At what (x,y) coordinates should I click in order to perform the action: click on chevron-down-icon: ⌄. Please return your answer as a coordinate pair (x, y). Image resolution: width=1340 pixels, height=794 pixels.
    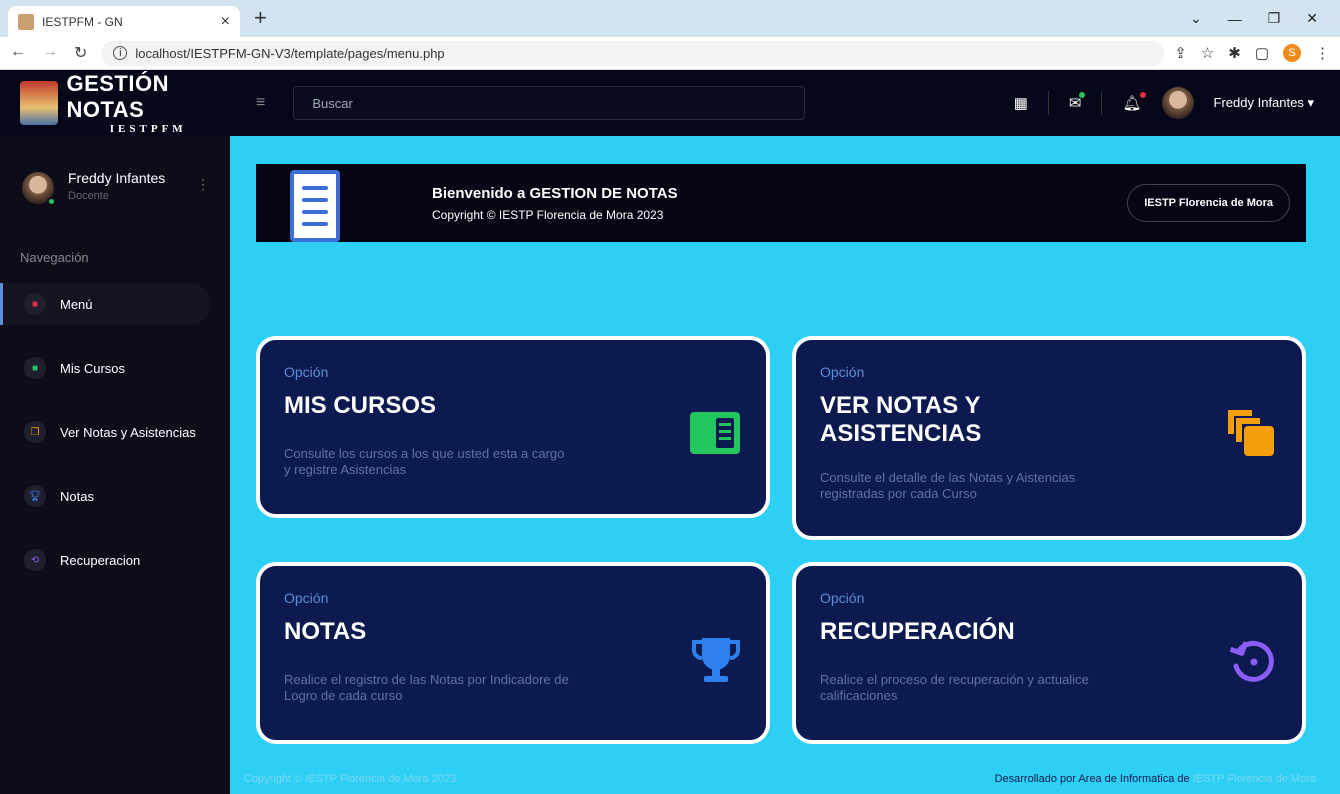
    Looking at the image, I should click on (1196, 18).